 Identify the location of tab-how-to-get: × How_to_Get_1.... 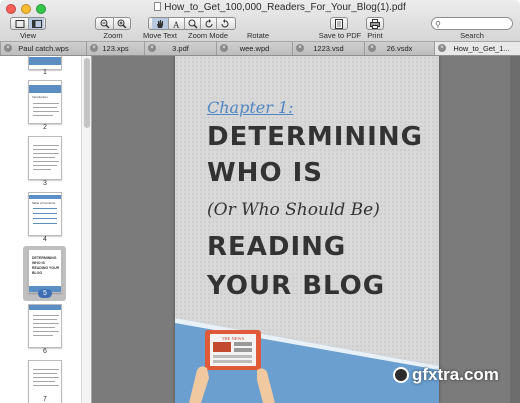
(477, 48).